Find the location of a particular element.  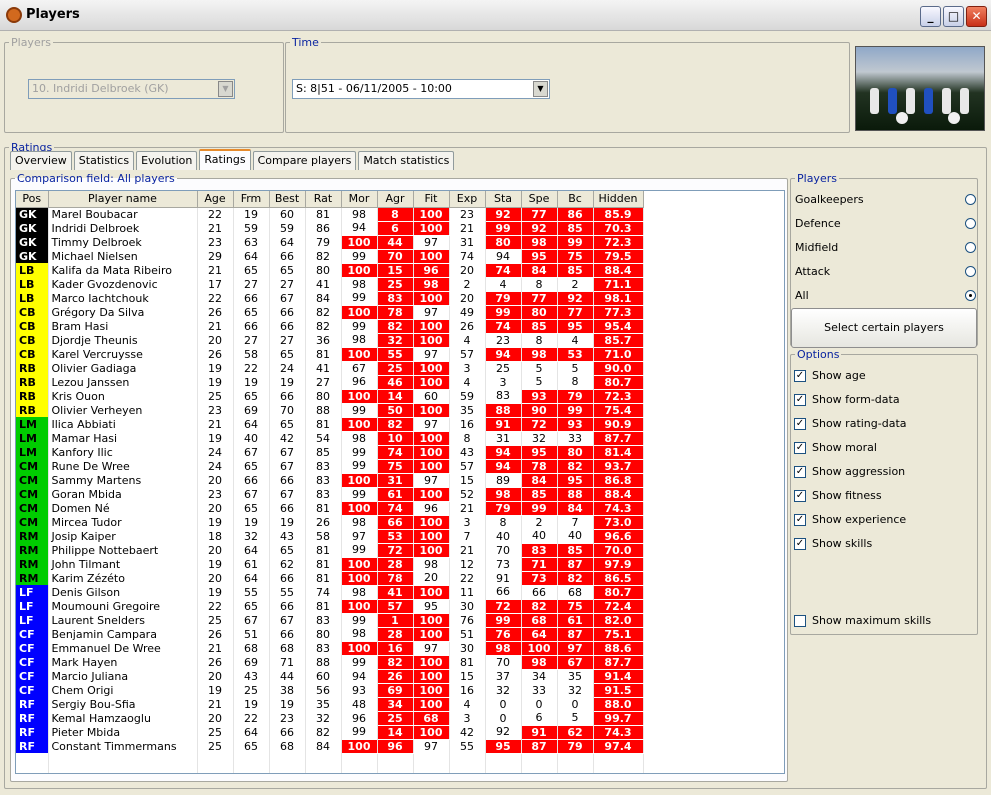

column-header: Fit is located at coordinates (431, 199).